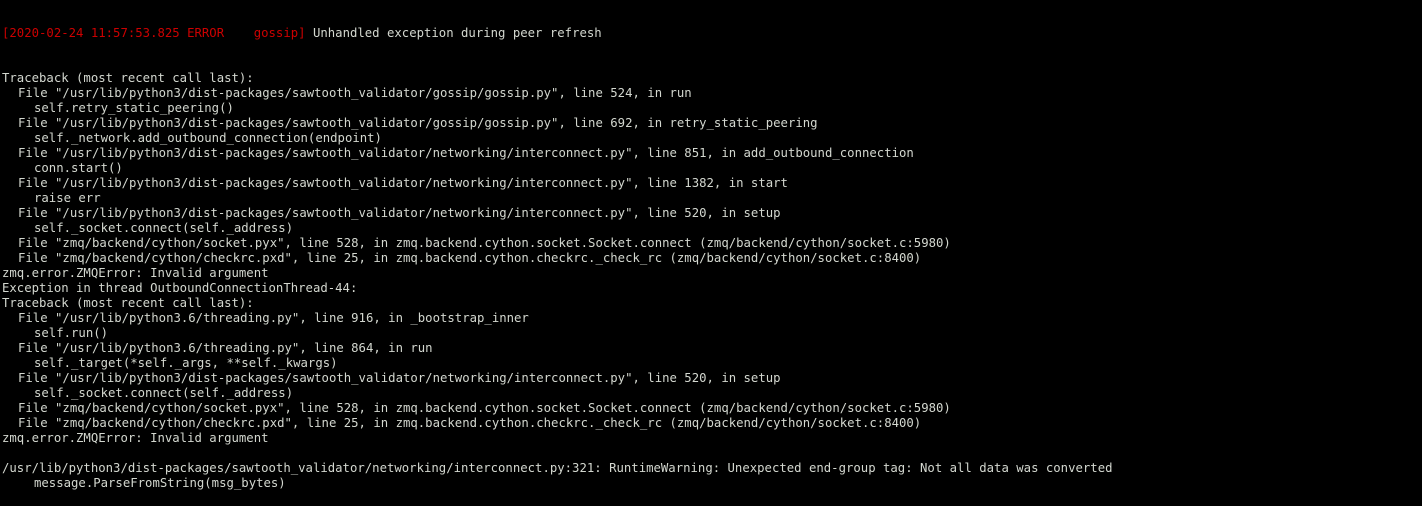 This screenshot has height=506, width=1422. What do you see at coordinates (160, 483) in the screenshot?
I see `terminal-line: message.ParseFromString(msg_bytes)` at bounding box center [160, 483].